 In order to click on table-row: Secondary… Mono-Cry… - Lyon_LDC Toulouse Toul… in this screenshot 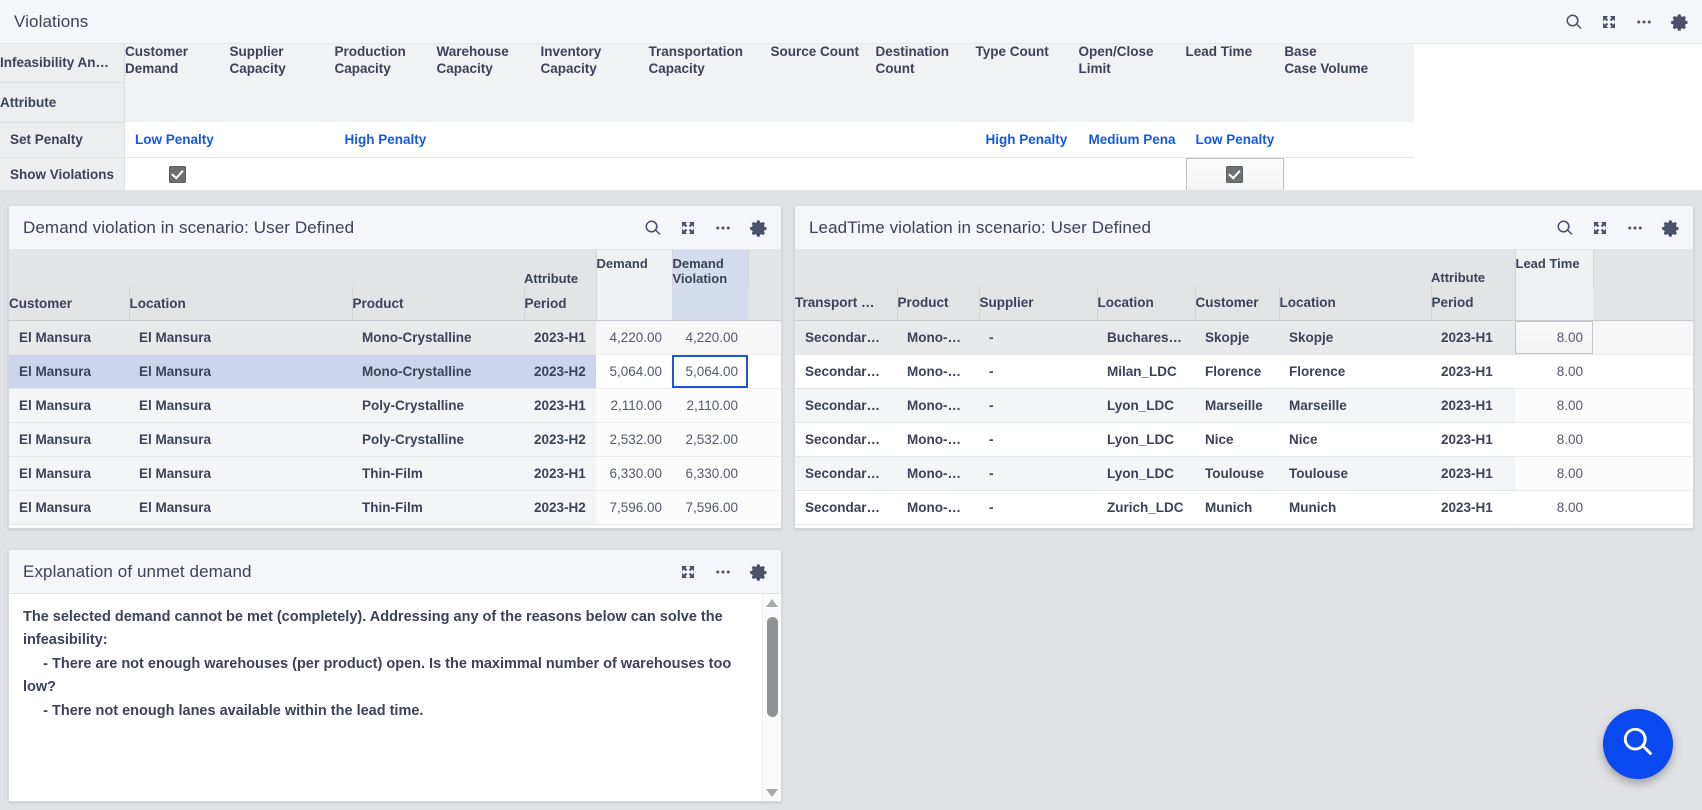, I will do `click(1244, 473)`.